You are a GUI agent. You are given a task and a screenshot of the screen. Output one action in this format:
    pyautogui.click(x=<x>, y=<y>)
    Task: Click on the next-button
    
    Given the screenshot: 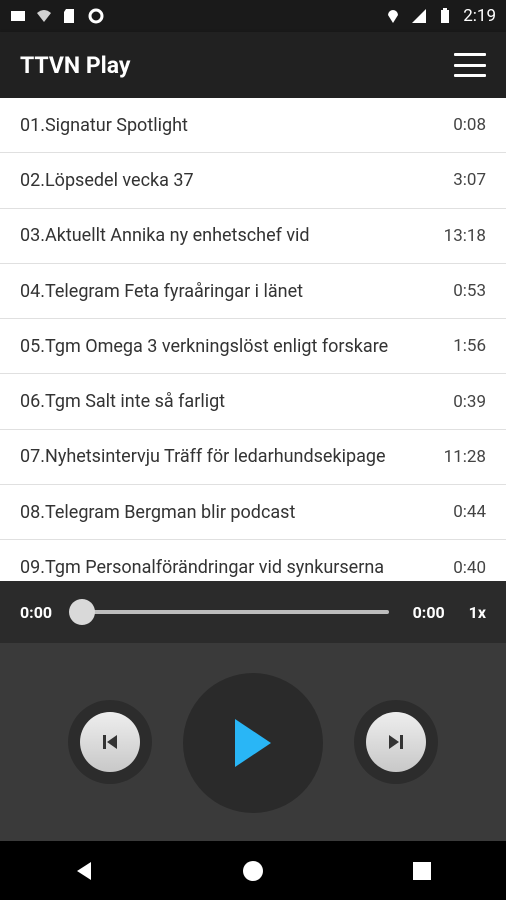 What is the action you would take?
    pyautogui.click(x=396, y=742)
    